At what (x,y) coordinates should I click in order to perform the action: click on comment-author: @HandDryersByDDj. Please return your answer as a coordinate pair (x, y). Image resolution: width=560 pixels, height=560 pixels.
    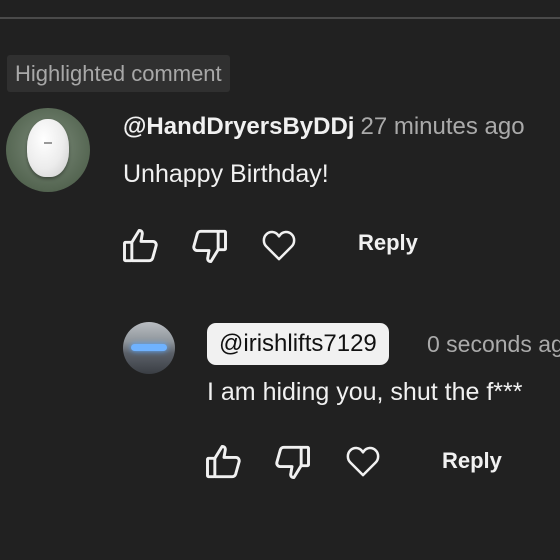
    Looking at the image, I should click on (238, 126).